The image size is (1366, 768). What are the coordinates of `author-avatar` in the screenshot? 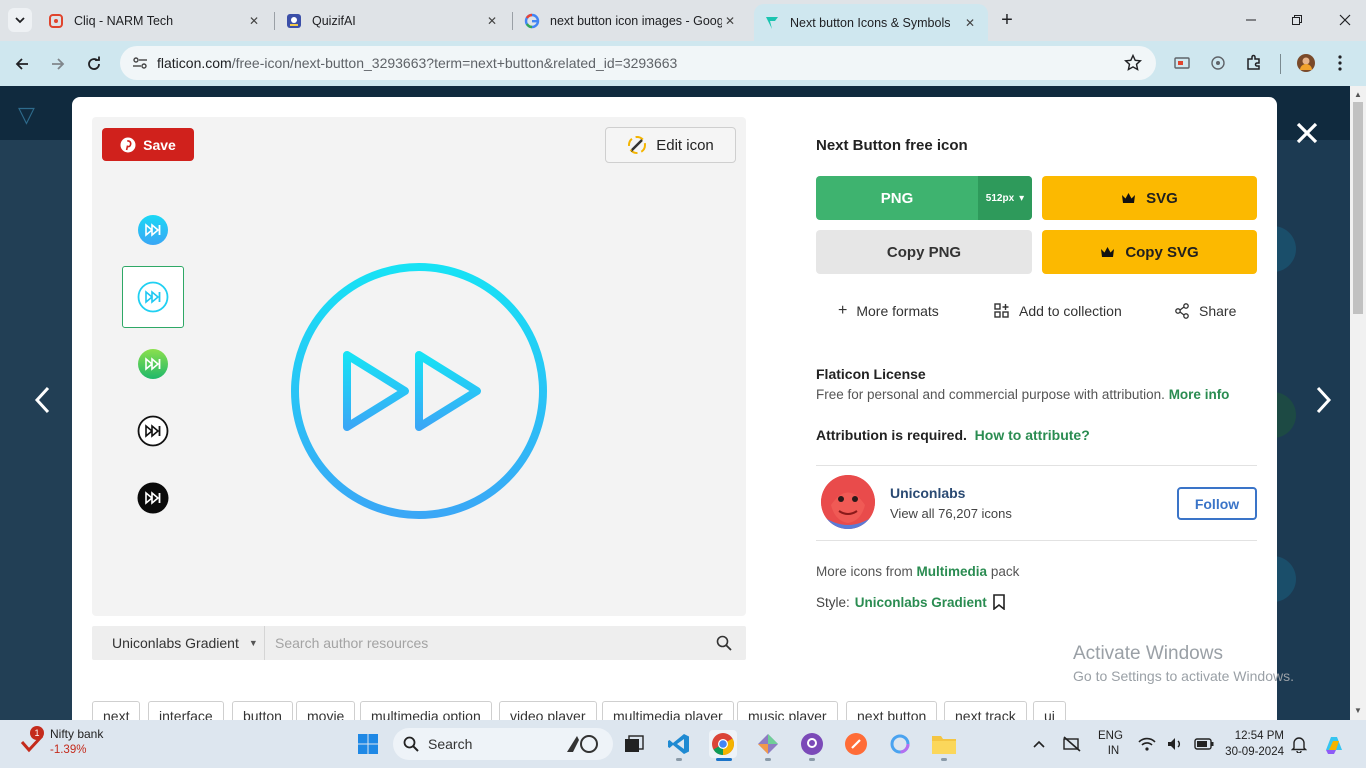 It's located at (848, 502).